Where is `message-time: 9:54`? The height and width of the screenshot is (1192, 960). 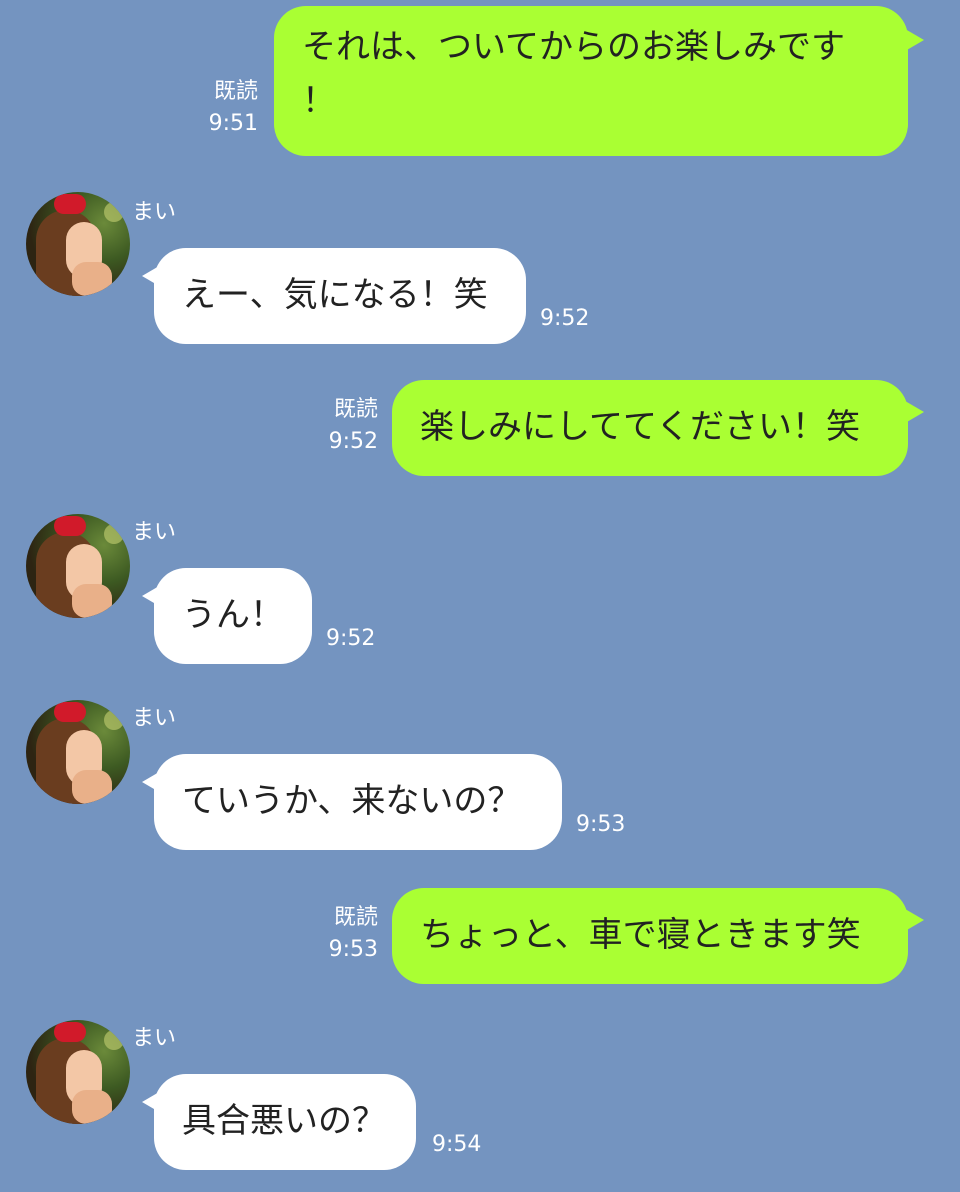 message-time: 9:54 is located at coordinates (457, 1144).